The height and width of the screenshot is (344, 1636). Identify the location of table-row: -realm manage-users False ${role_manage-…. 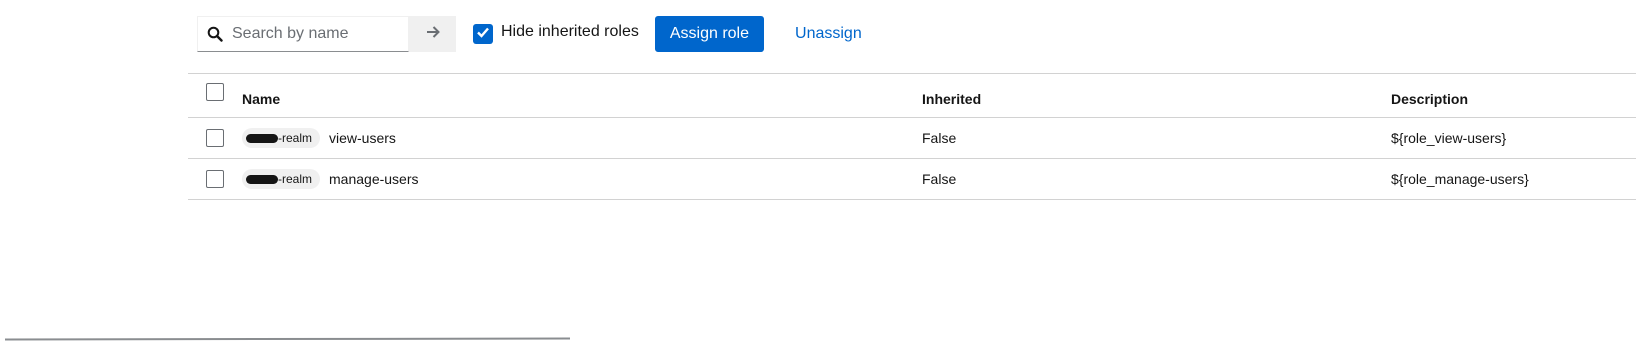
(912, 179).